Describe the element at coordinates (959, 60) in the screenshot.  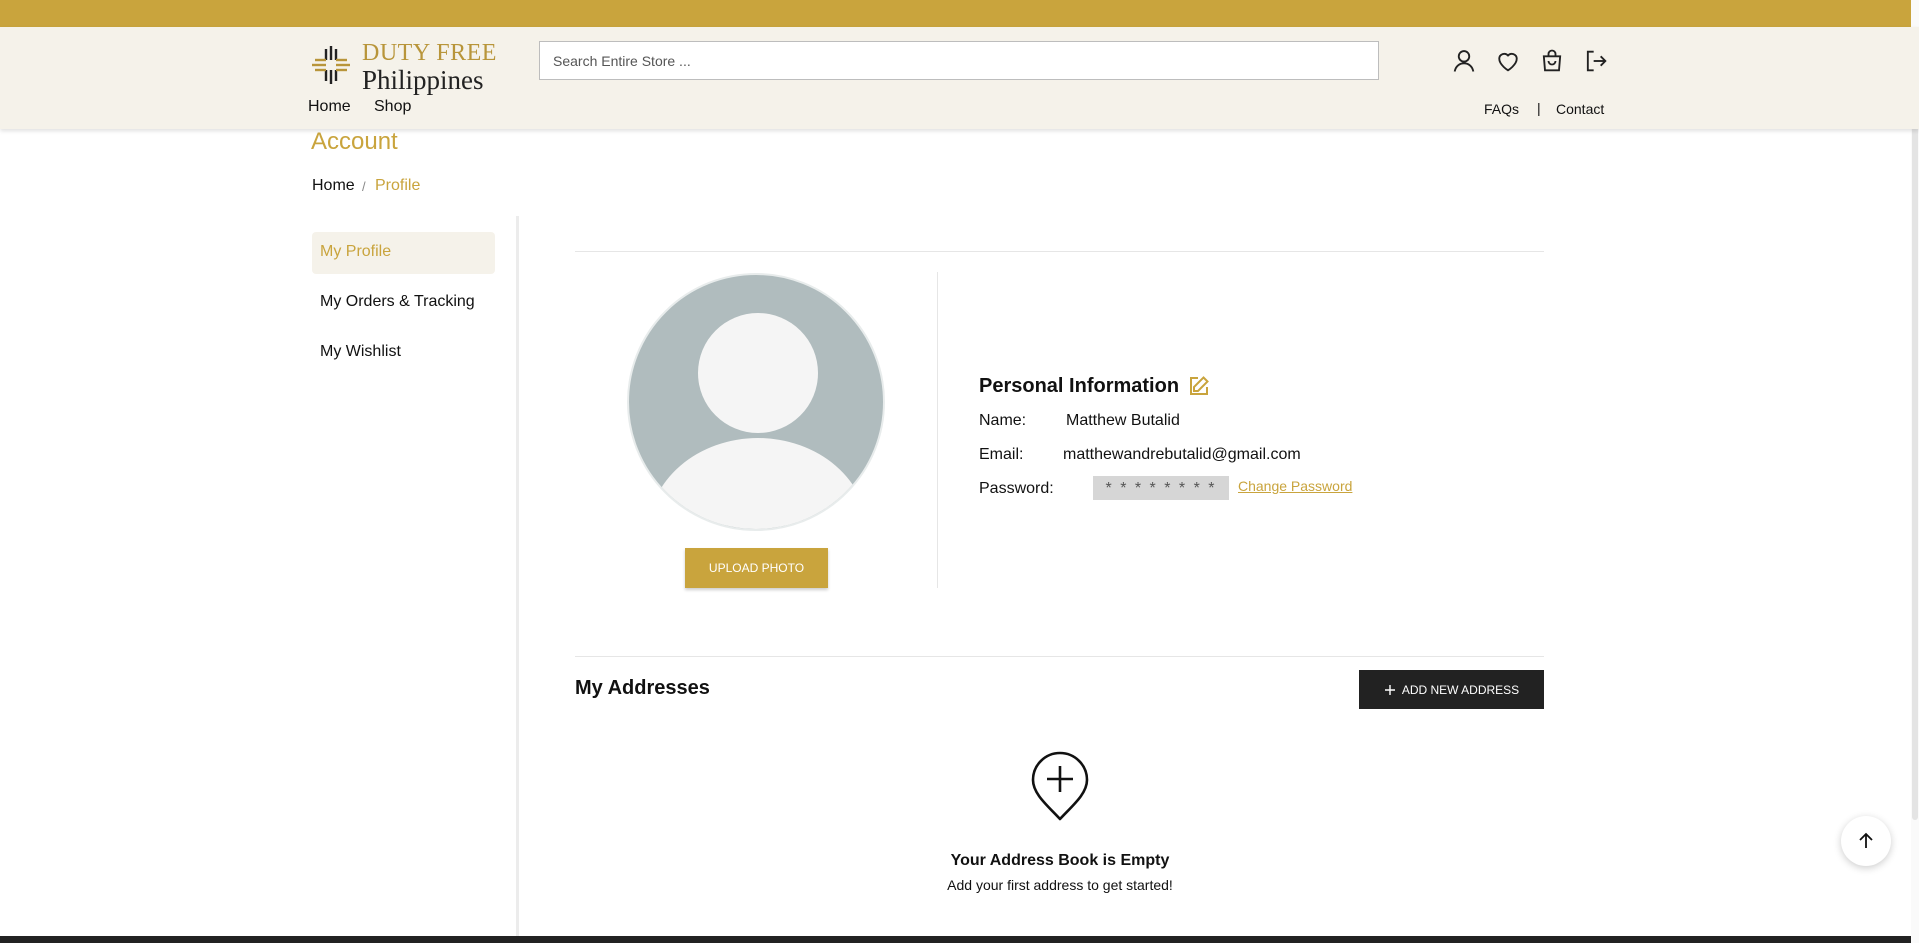
I see `search-input` at that location.